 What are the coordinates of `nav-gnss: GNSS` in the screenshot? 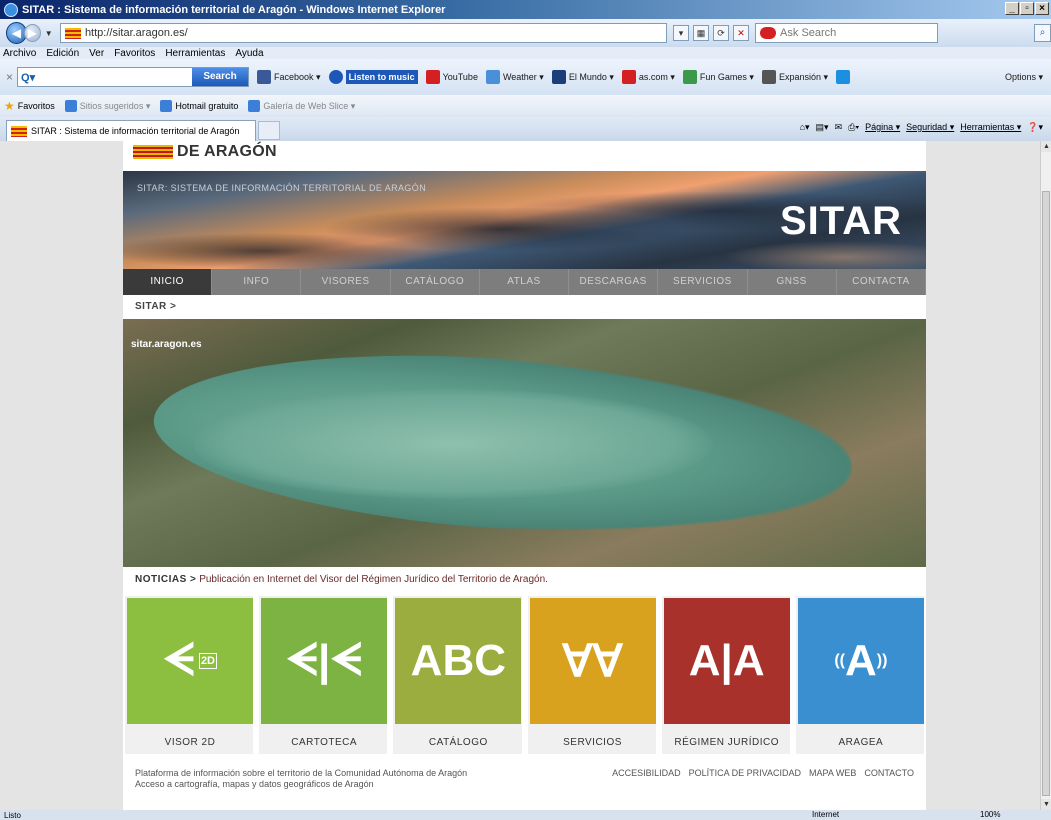 It's located at (792, 282).